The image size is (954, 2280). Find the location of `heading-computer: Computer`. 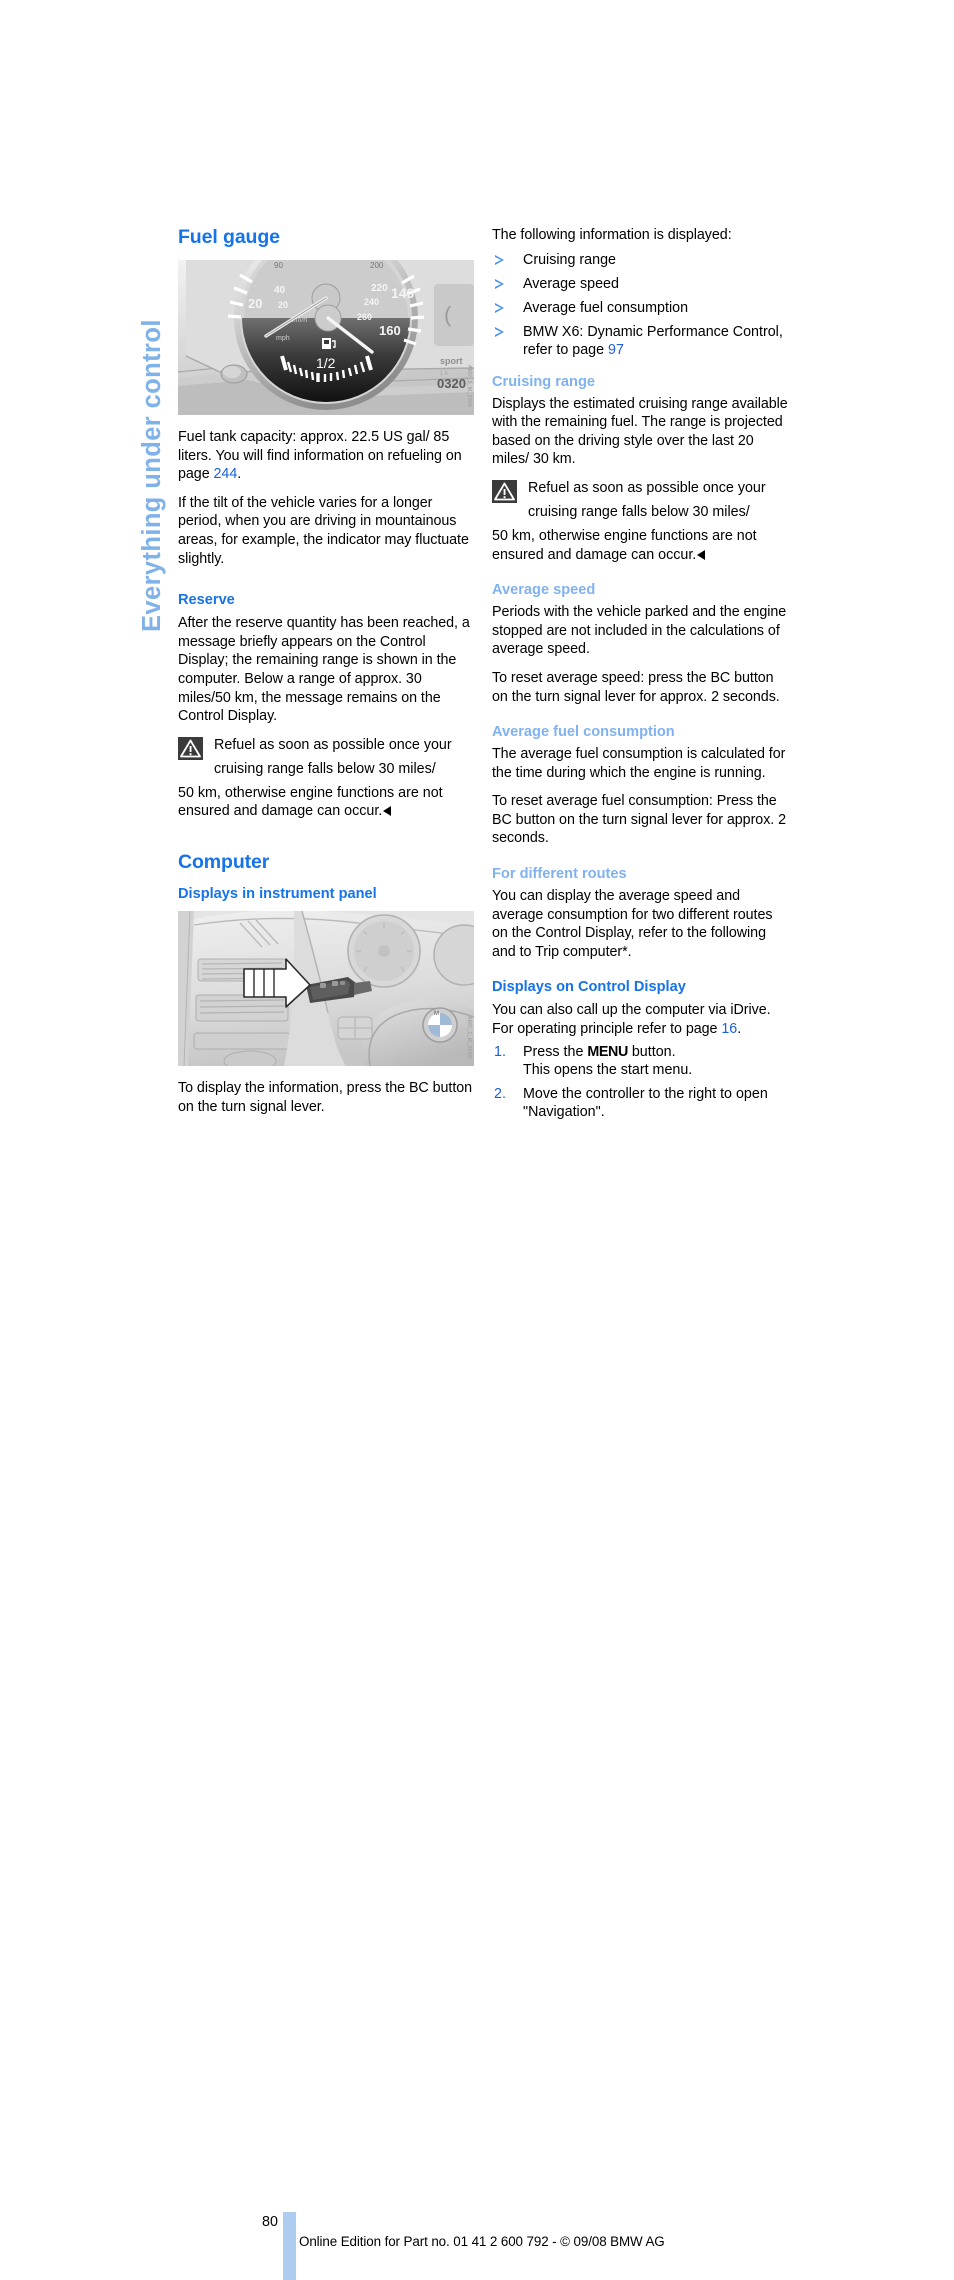

heading-computer: Computer is located at coordinates (224, 861).